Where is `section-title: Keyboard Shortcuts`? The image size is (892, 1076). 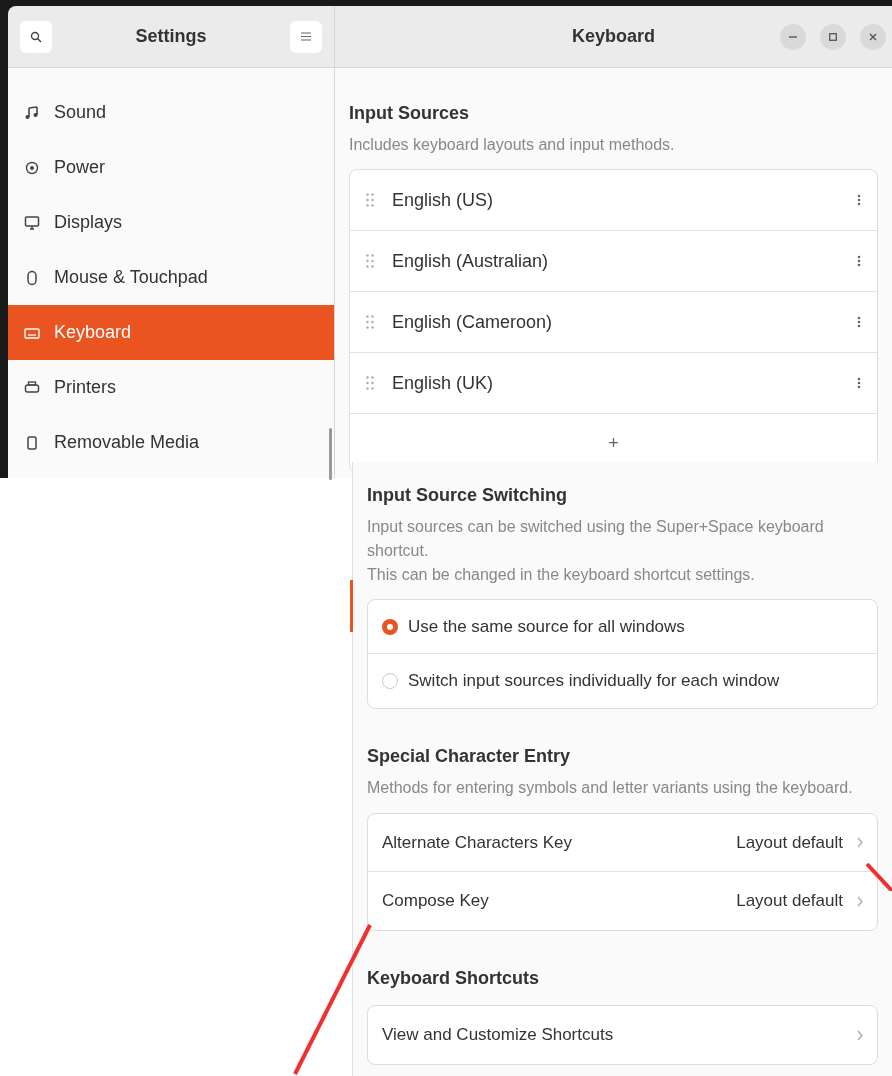
section-title: Keyboard Shortcuts is located at coordinates (454, 978).